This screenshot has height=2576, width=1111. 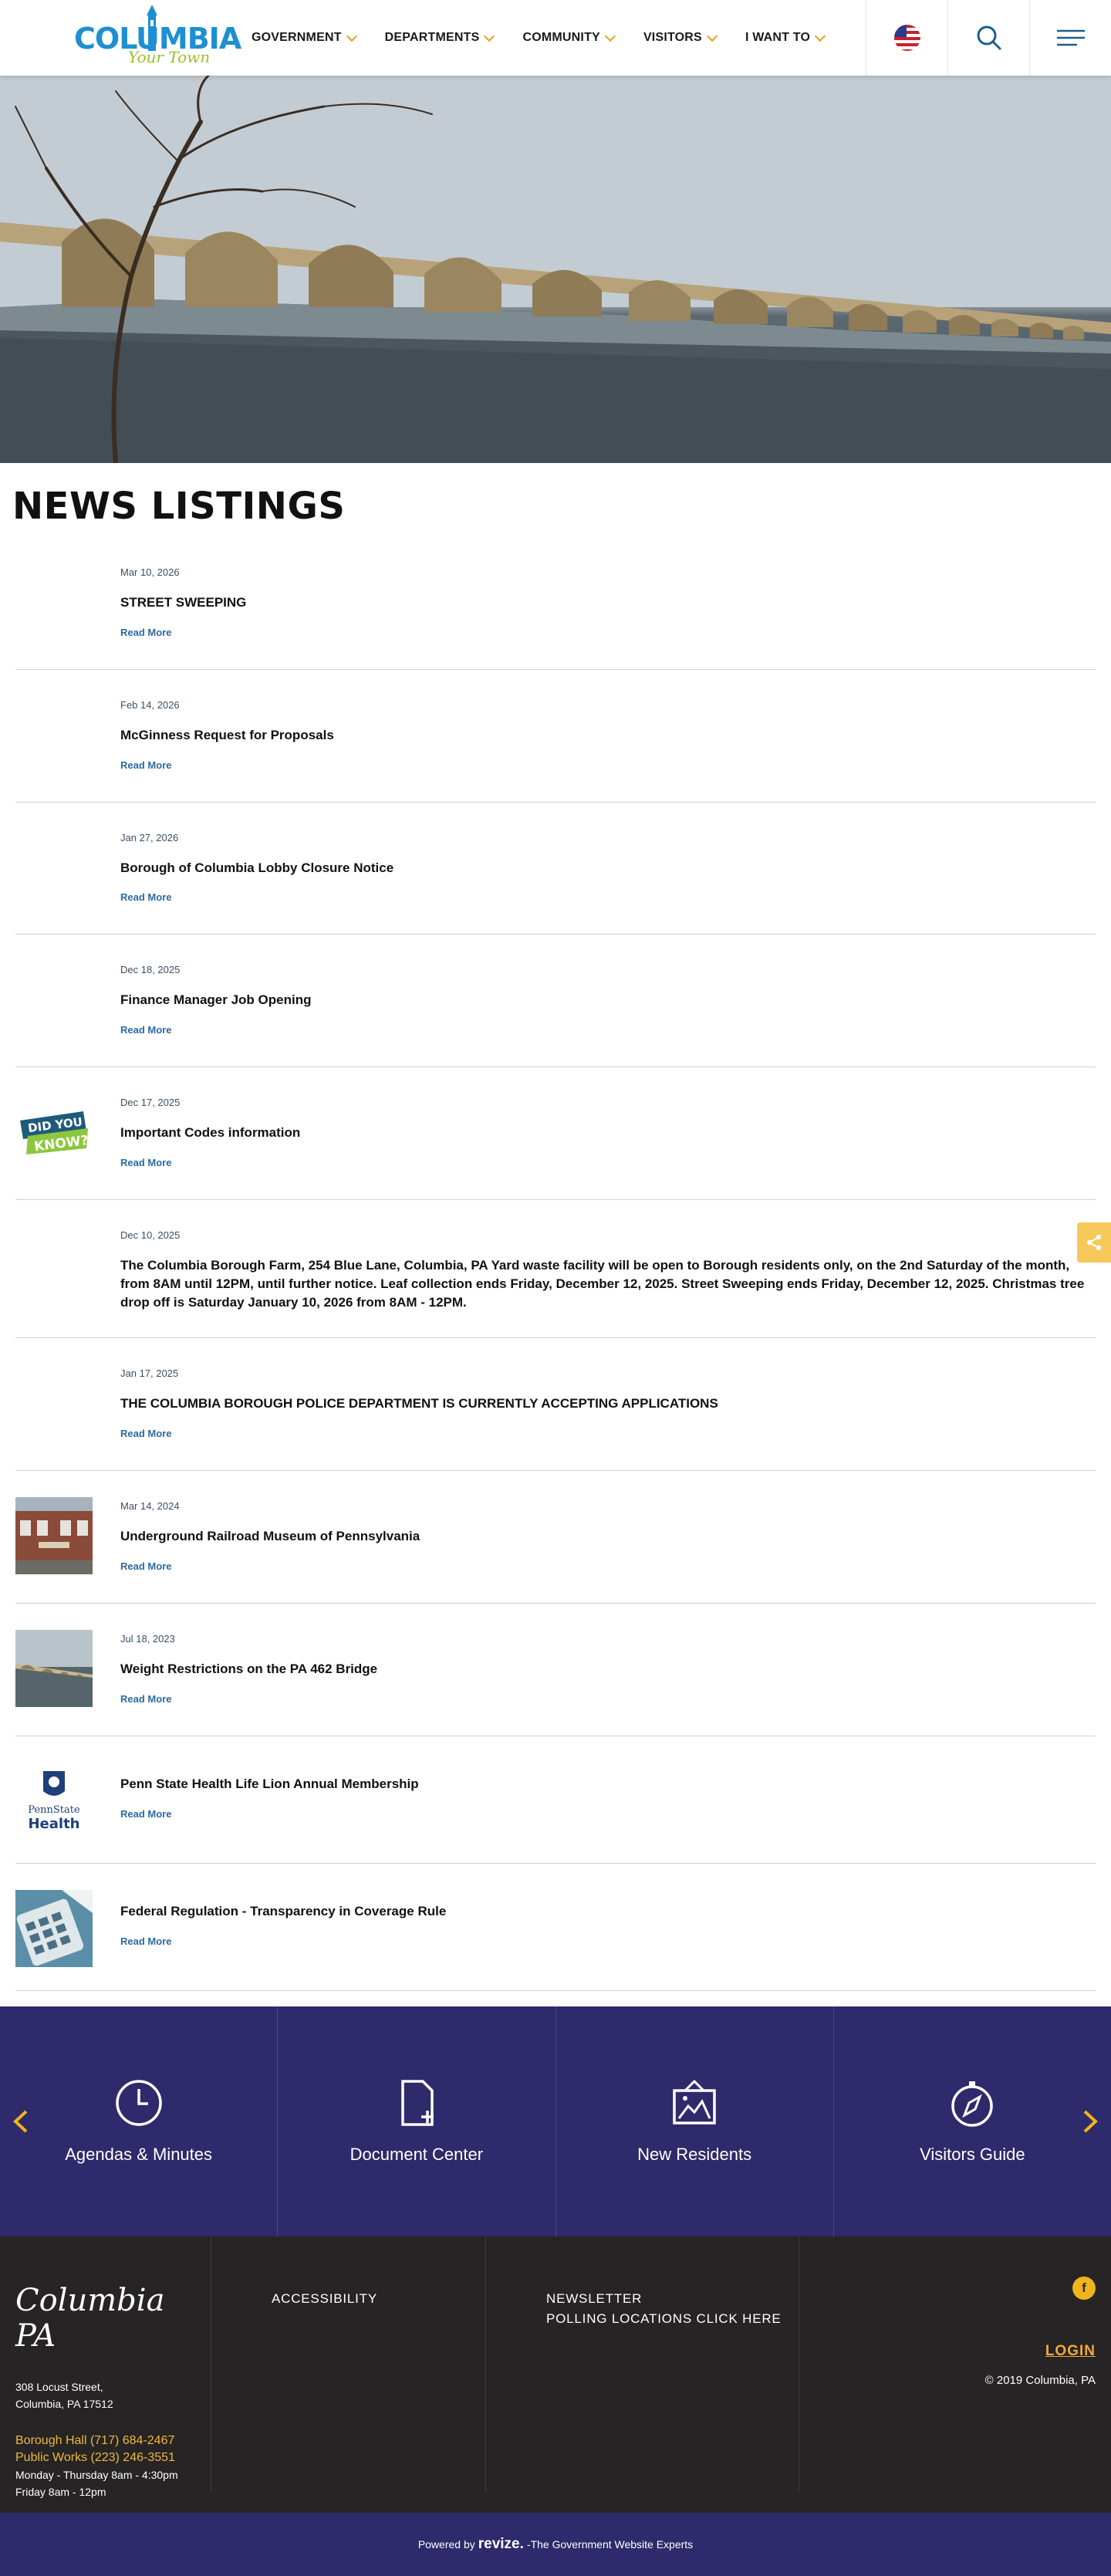 What do you see at coordinates (417, 2103) in the screenshot?
I see `document-add-icon` at bounding box center [417, 2103].